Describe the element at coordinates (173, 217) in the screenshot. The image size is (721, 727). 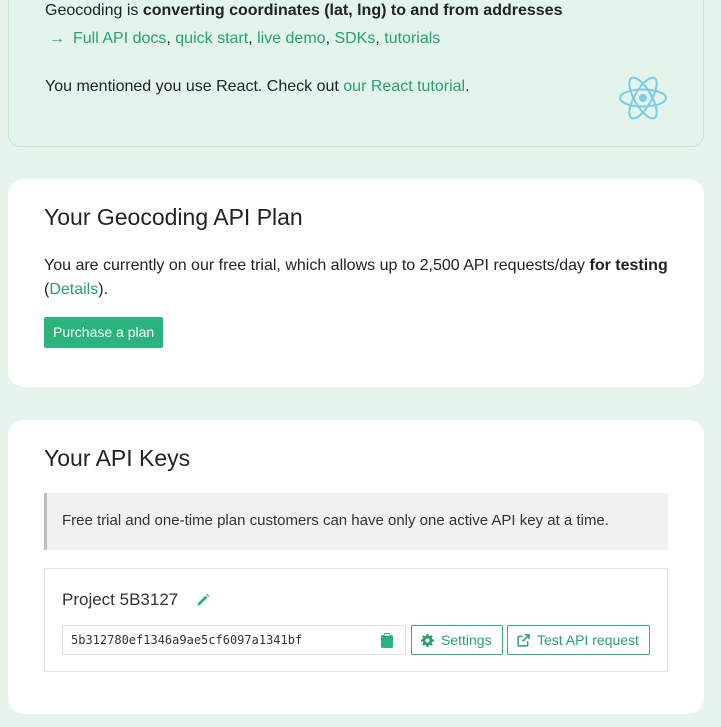
I see `plan-title: Your Geocoding API Plan` at that location.